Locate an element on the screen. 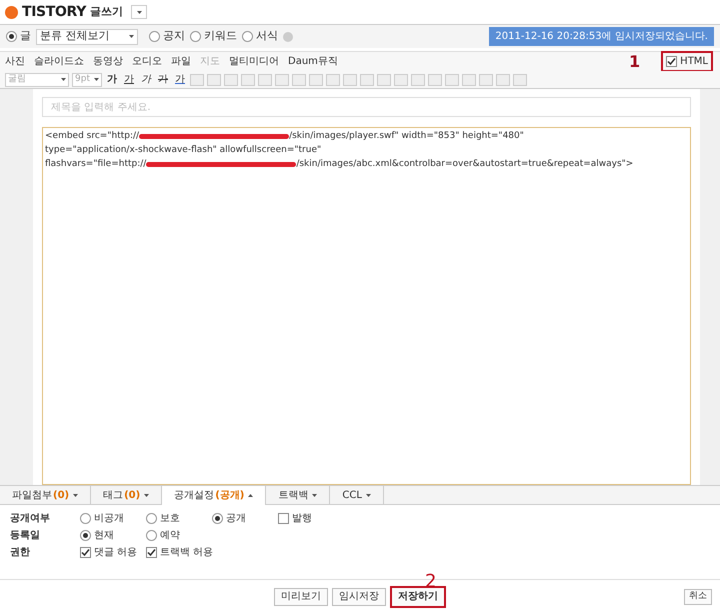 The height and width of the screenshot is (613, 720). option-label: 공개 is located at coordinates (236, 519).